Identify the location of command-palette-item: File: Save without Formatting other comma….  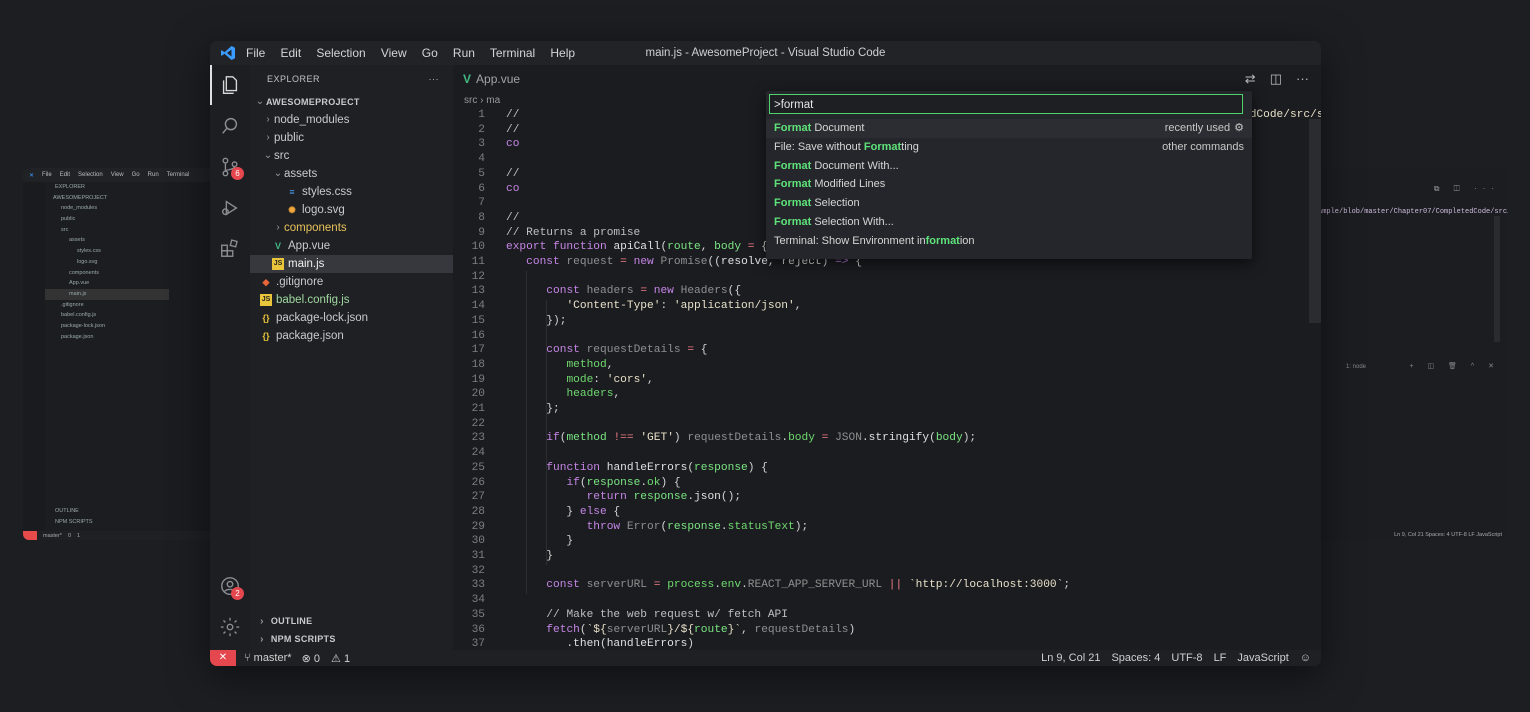
(1009, 147).